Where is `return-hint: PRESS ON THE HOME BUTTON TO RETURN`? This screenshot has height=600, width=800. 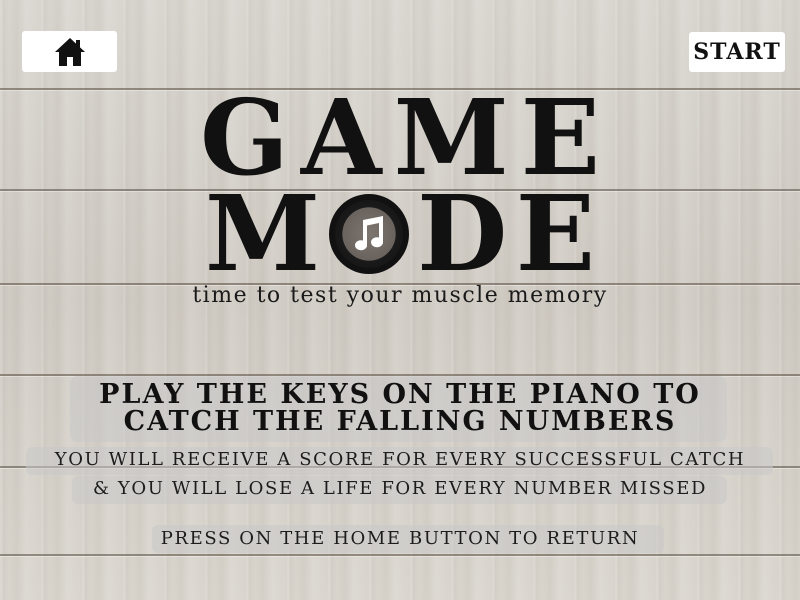
return-hint: PRESS ON THE HOME BUTTON TO RETURN is located at coordinates (400, 538).